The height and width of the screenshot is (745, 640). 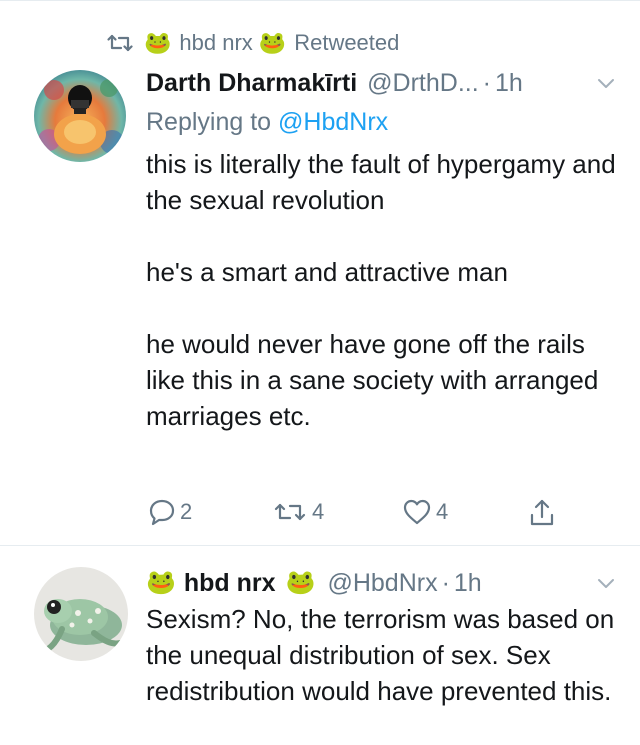 I want to click on tweet-header: 🐸 hbd nrx 🐸 @HbdNrx · 1h, so click(x=381, y=583).